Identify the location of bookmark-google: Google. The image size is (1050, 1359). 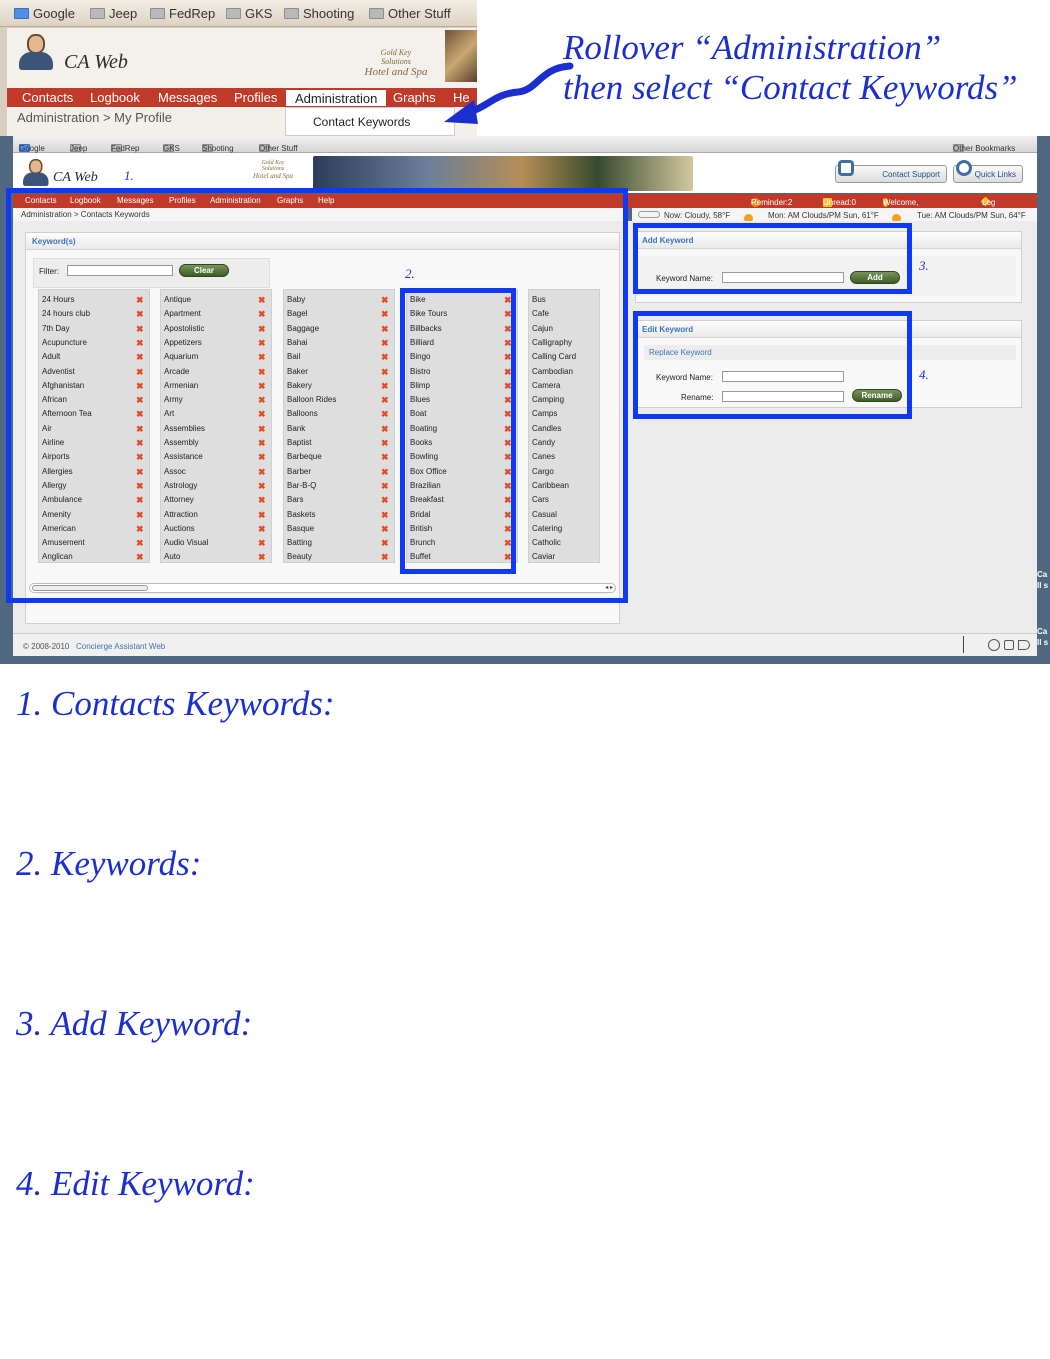
(44, 13).